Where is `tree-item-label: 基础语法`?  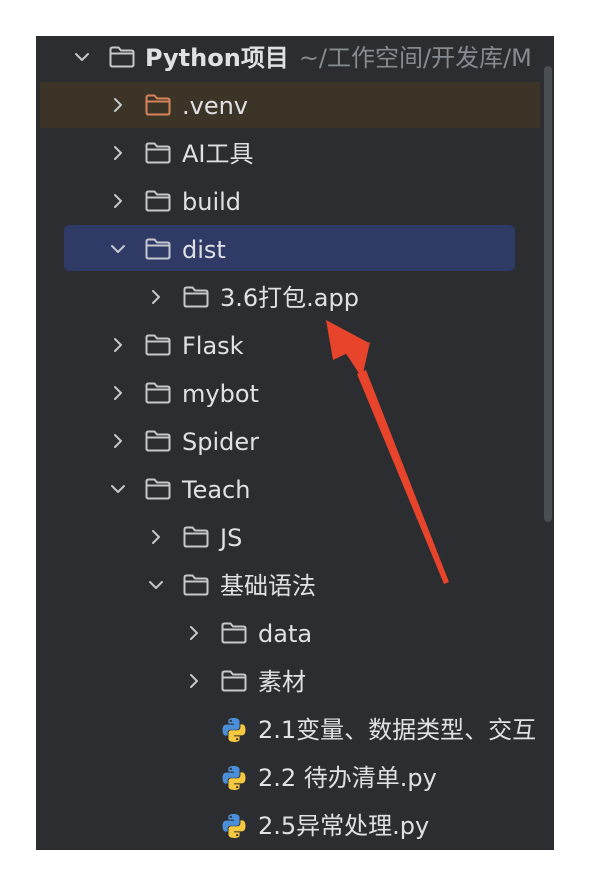 tree-item-label: 基础语法 is located at coordinates (268, 586).